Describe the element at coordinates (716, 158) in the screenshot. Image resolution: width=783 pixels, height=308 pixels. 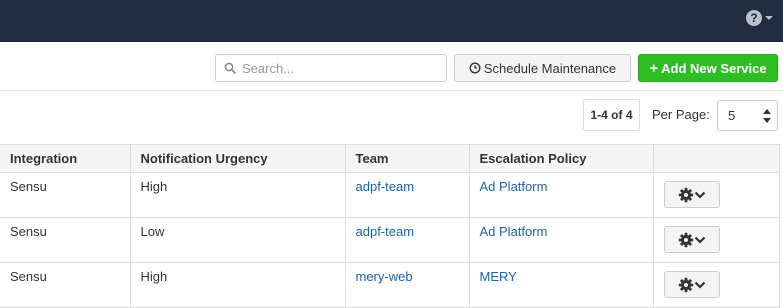
I see `column-header-actions` at that location.